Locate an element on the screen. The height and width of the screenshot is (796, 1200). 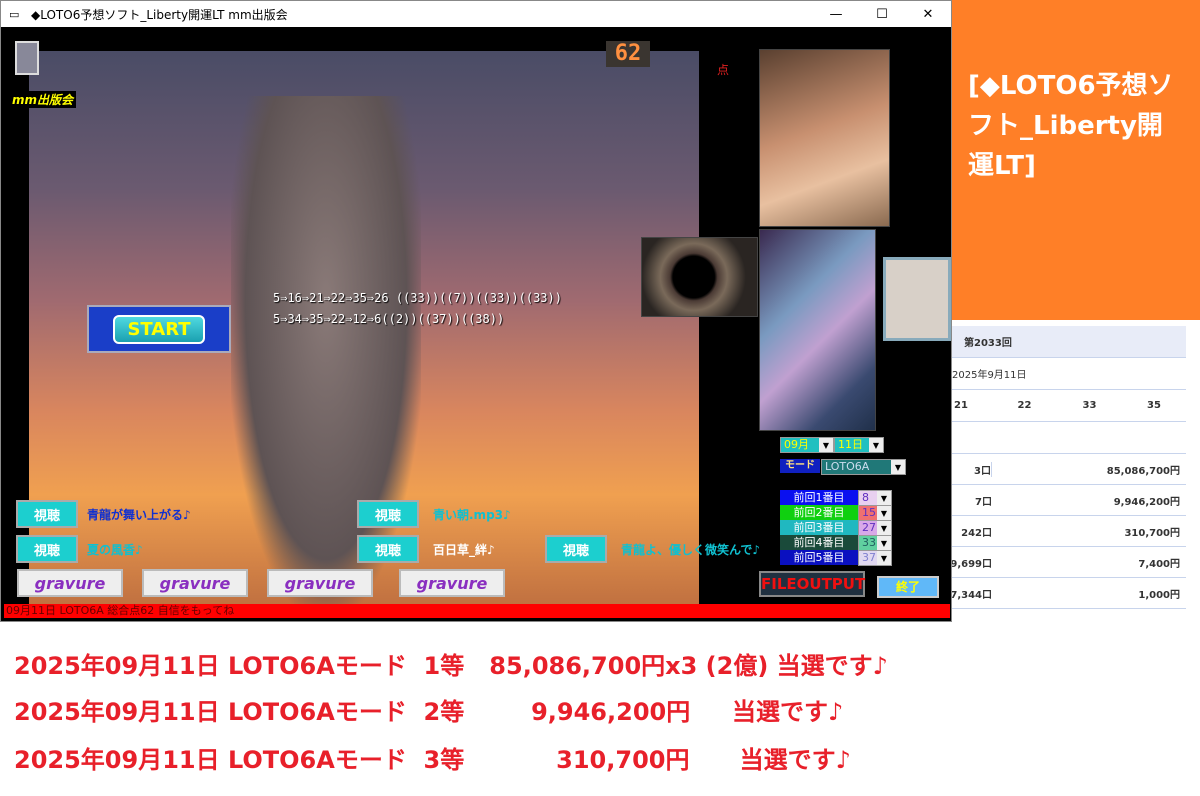
ring-image is located at coordinates (699, 277).